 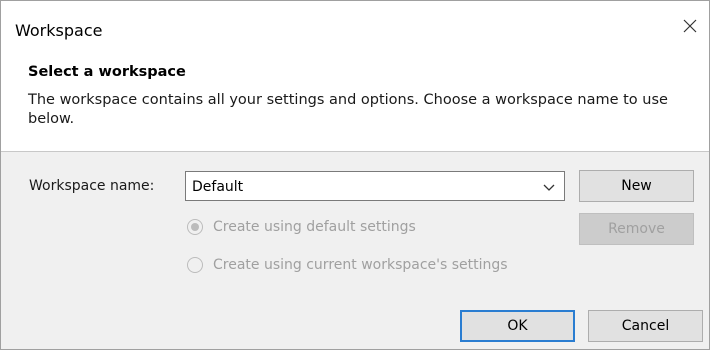 I want to click on close-icon, so click(x=690, y=26).